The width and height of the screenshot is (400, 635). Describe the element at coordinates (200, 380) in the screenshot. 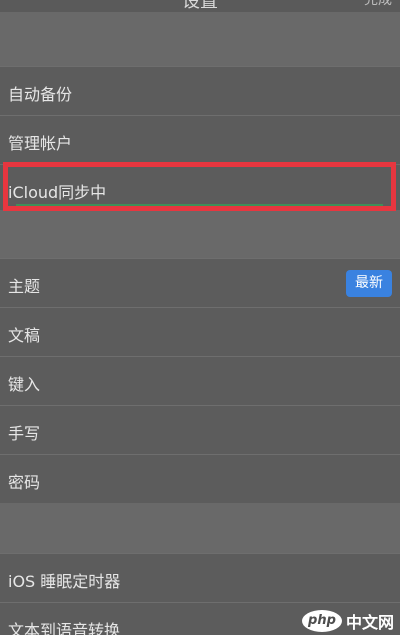

I see `settings-row-typing: 键入` at that location.